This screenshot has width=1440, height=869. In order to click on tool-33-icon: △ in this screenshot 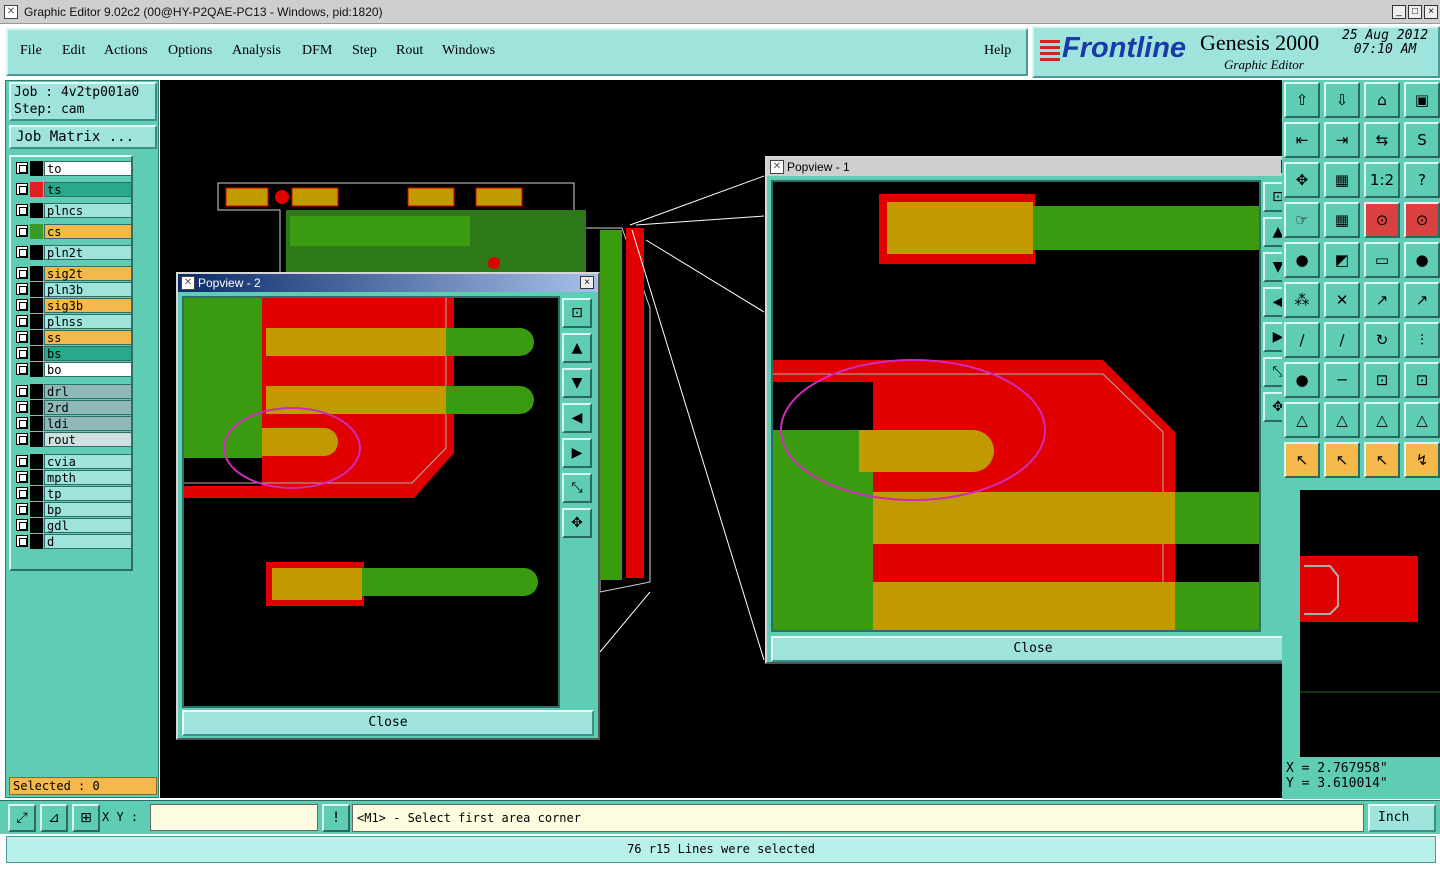, I will do `click(1342, 420)`.